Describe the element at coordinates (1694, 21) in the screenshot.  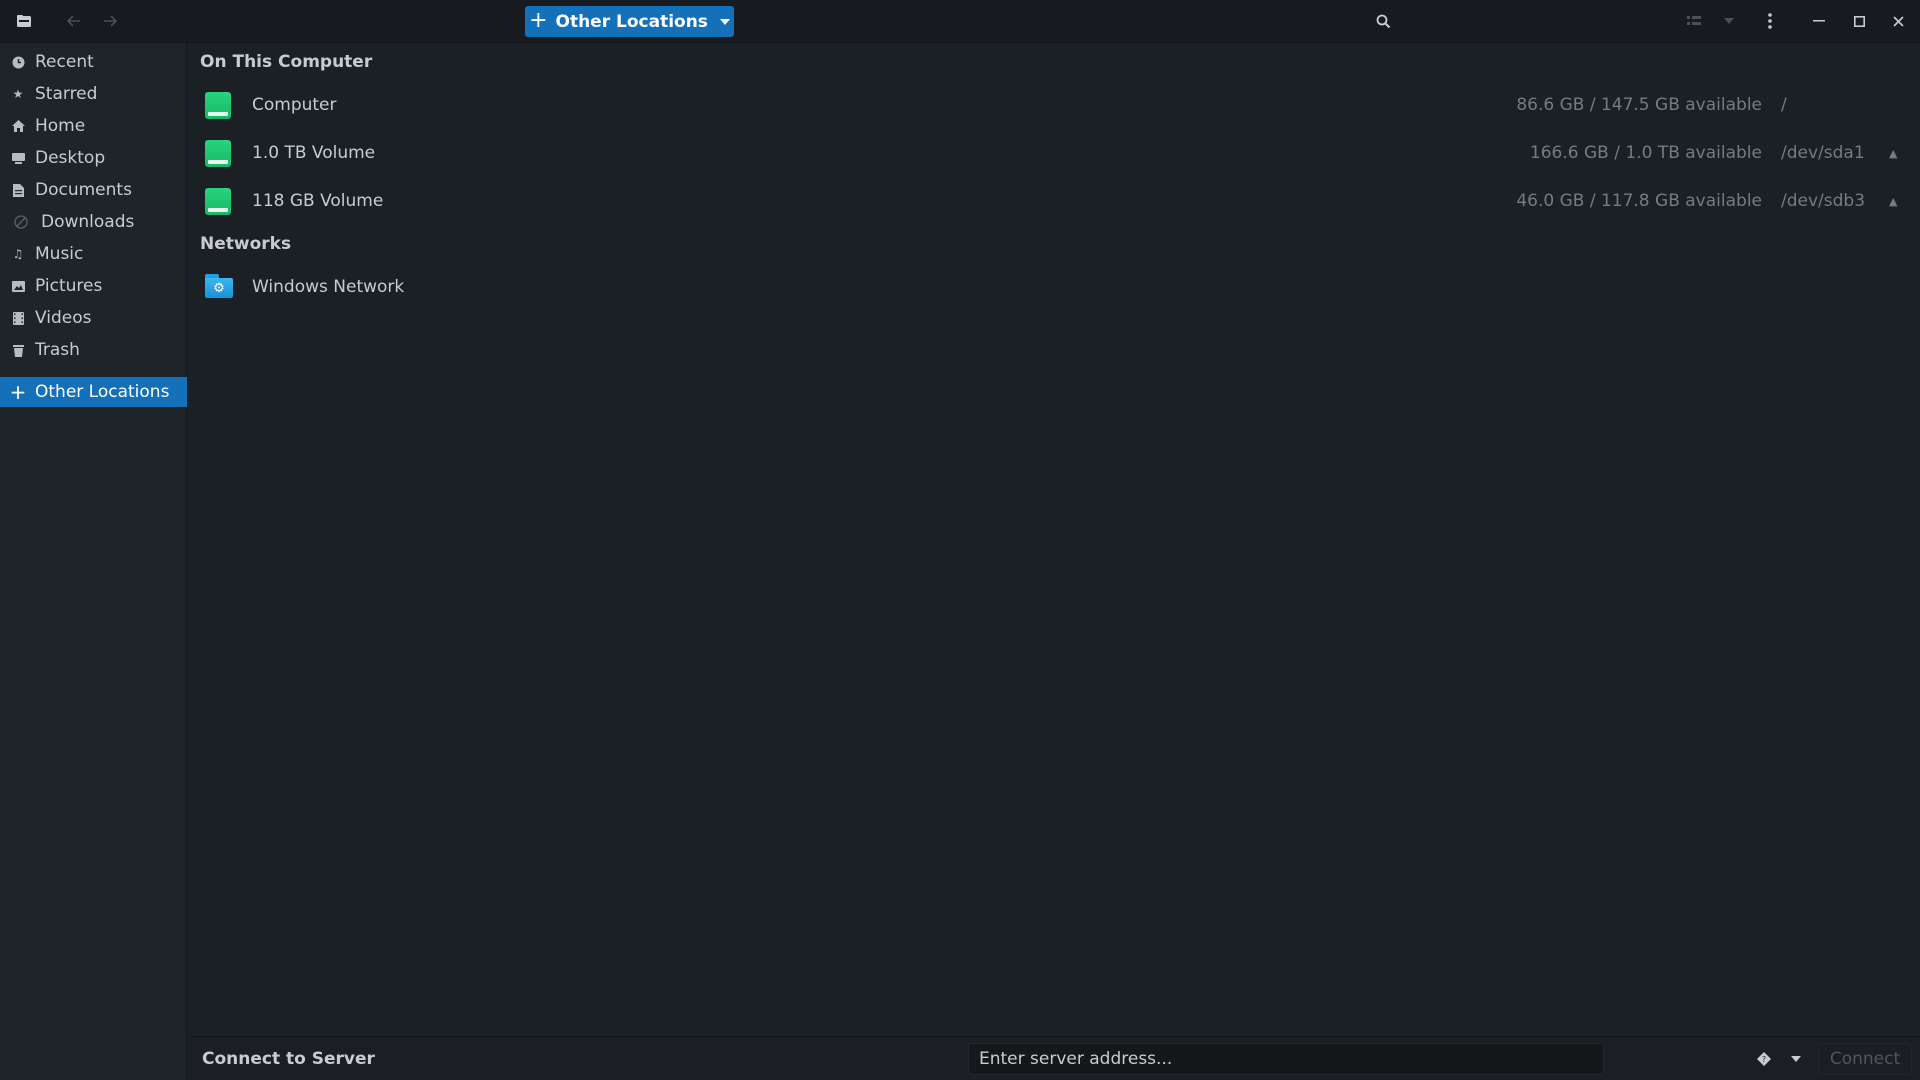
I see `list-view-icon` at that location.